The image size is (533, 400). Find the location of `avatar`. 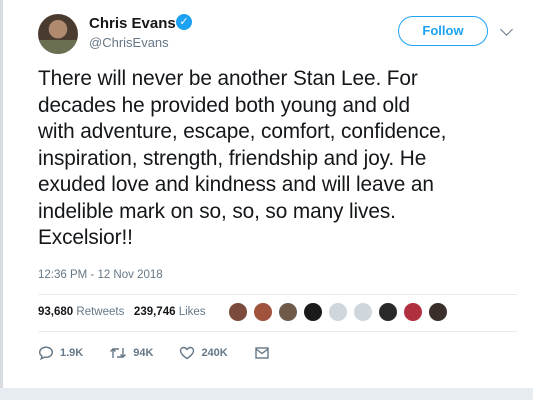

avatar is located at coordinates (58, 34).